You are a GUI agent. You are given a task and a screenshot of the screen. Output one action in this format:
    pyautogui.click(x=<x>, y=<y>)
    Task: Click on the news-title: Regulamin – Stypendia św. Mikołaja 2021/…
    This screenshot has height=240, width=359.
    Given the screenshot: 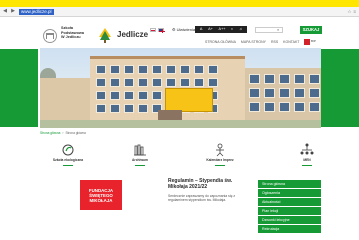 What is the action you would take?
    pyautogui.click(x=208, y=184)
    